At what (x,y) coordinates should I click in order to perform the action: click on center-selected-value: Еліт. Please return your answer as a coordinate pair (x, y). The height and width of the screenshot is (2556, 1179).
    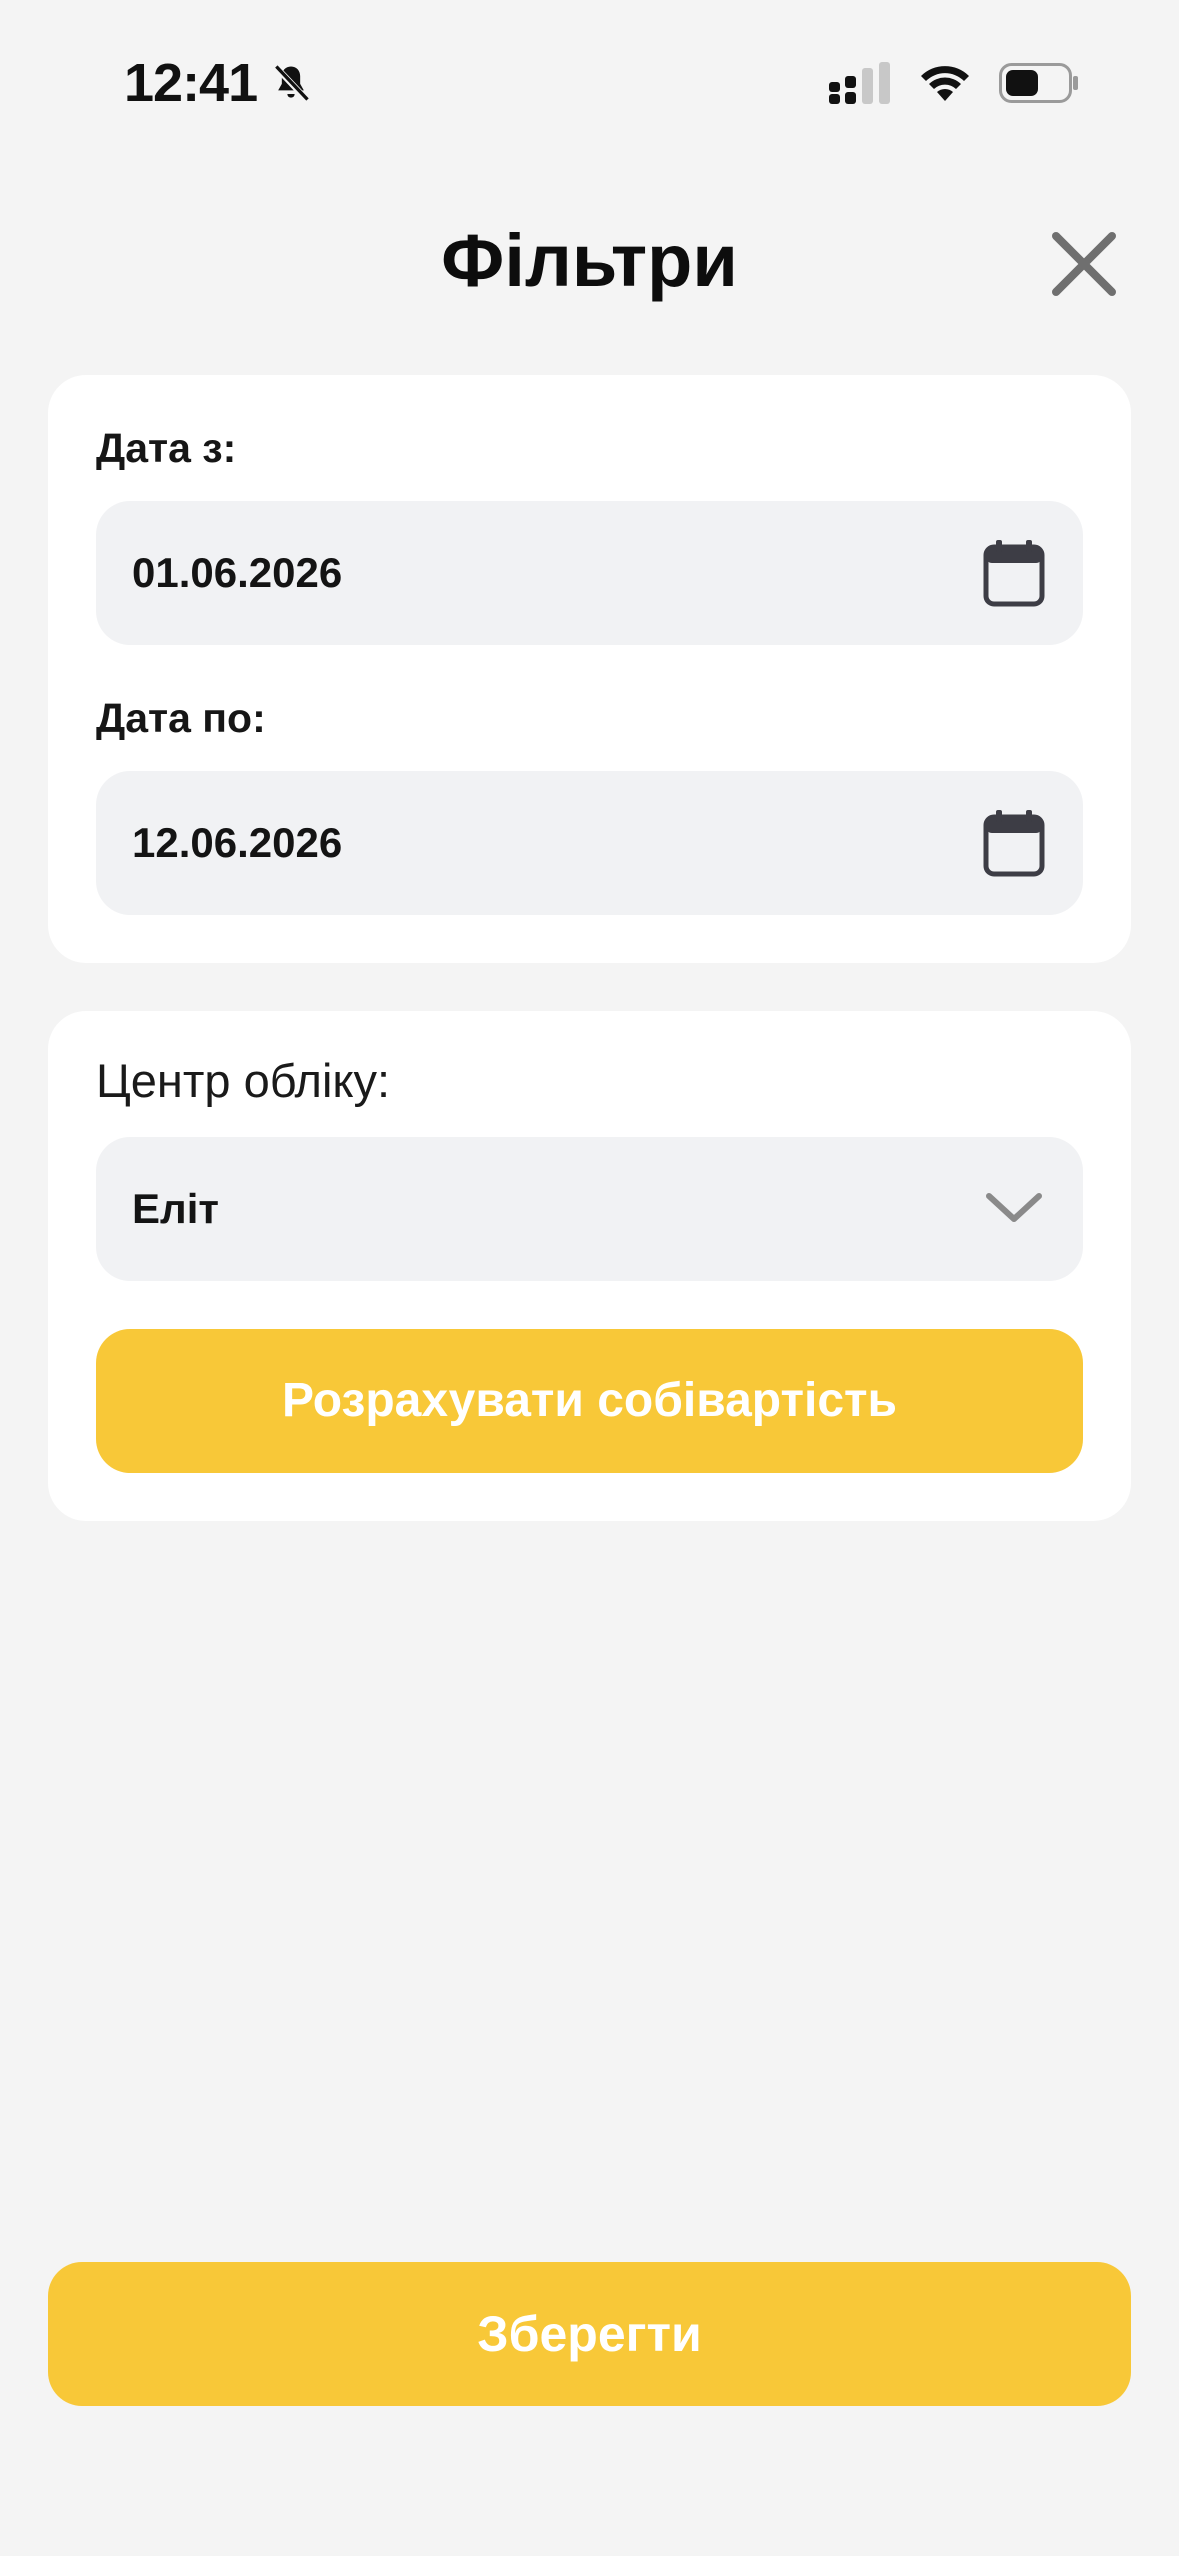
    Looking at the image, I should click on (175, 1208).